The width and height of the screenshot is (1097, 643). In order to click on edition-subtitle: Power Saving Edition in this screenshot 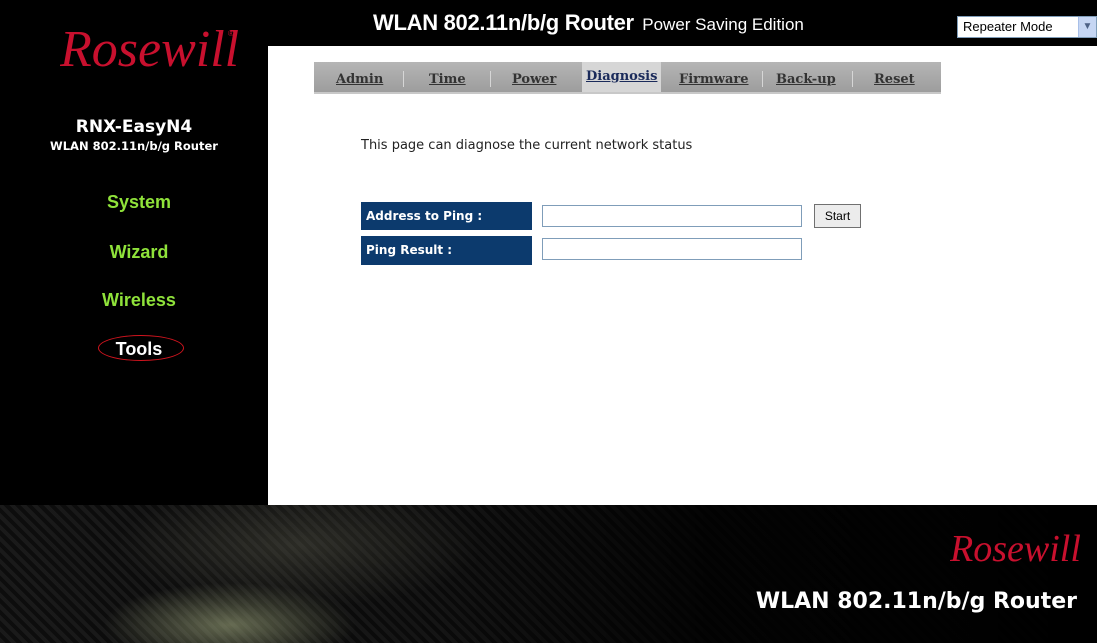, I will do `click(723, 24)`.